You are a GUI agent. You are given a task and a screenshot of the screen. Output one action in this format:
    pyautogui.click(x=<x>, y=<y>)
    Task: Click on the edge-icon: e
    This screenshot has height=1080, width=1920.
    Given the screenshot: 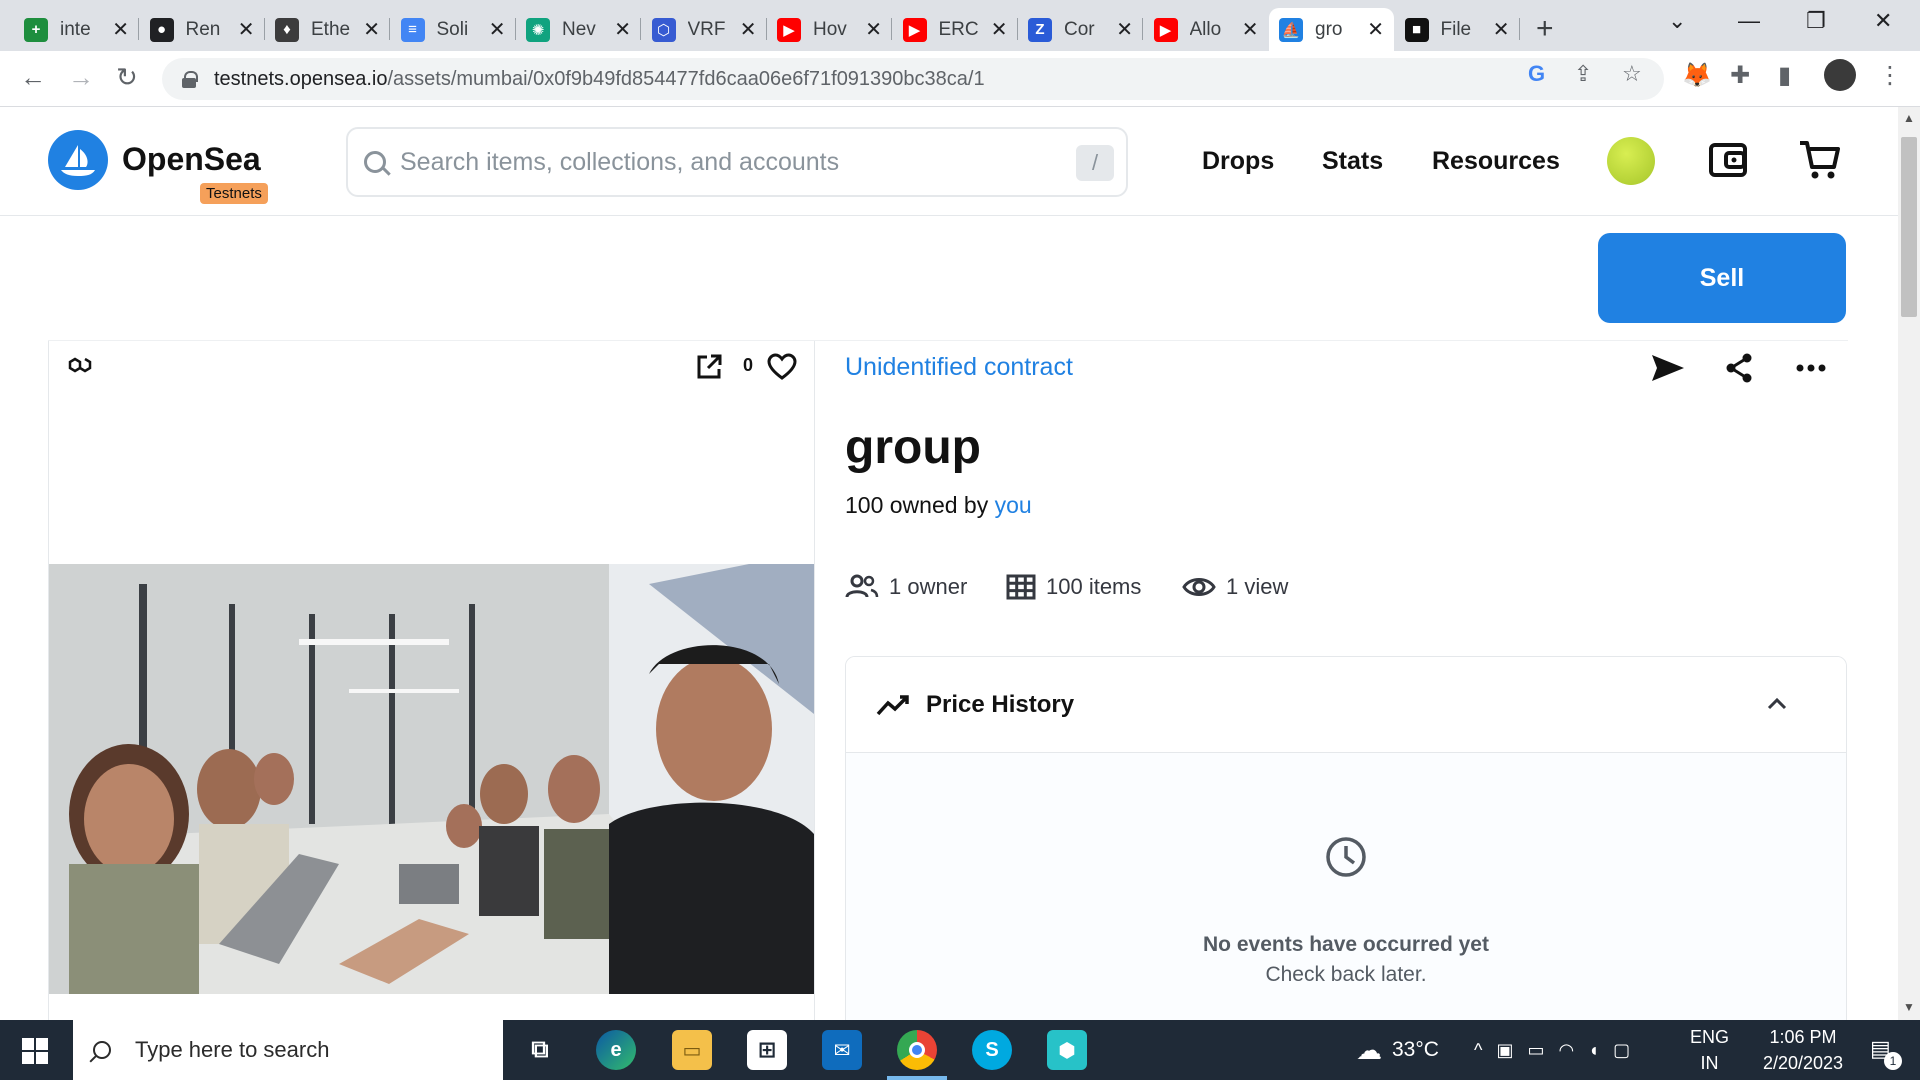 What is the action you would take?
    pyautogui.click(x=616, y=1050)
    